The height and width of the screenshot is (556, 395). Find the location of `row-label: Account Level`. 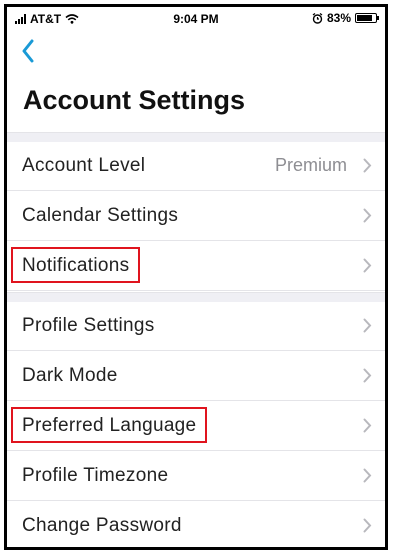

row-label: Account Level is located at coordinates (84, 165).